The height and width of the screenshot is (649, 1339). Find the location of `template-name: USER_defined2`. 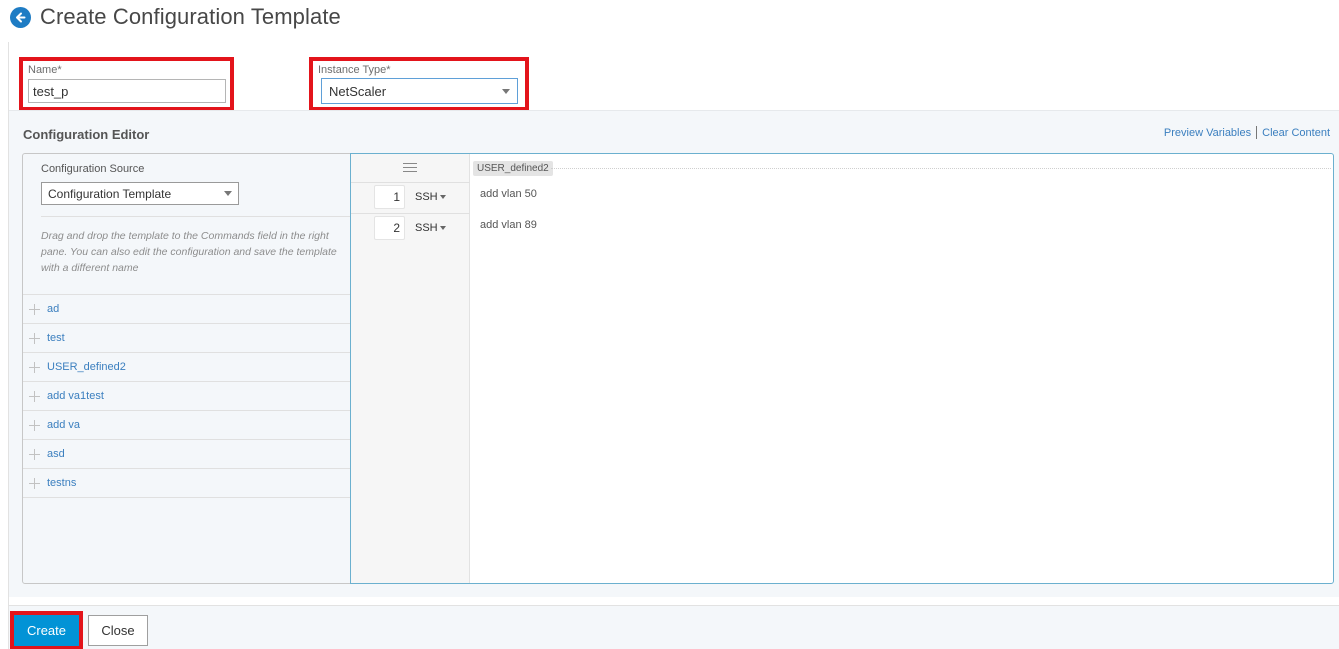

template-name: USER_defined2 is located at coordinates (86, 367).